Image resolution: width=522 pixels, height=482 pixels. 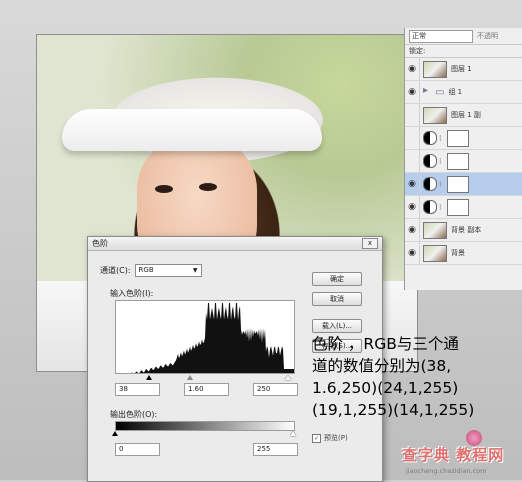 What do you see at coordinates (463, 51) in the screenshot?
I see `lock-row: 锁定:` at bounding box center [463, 51].